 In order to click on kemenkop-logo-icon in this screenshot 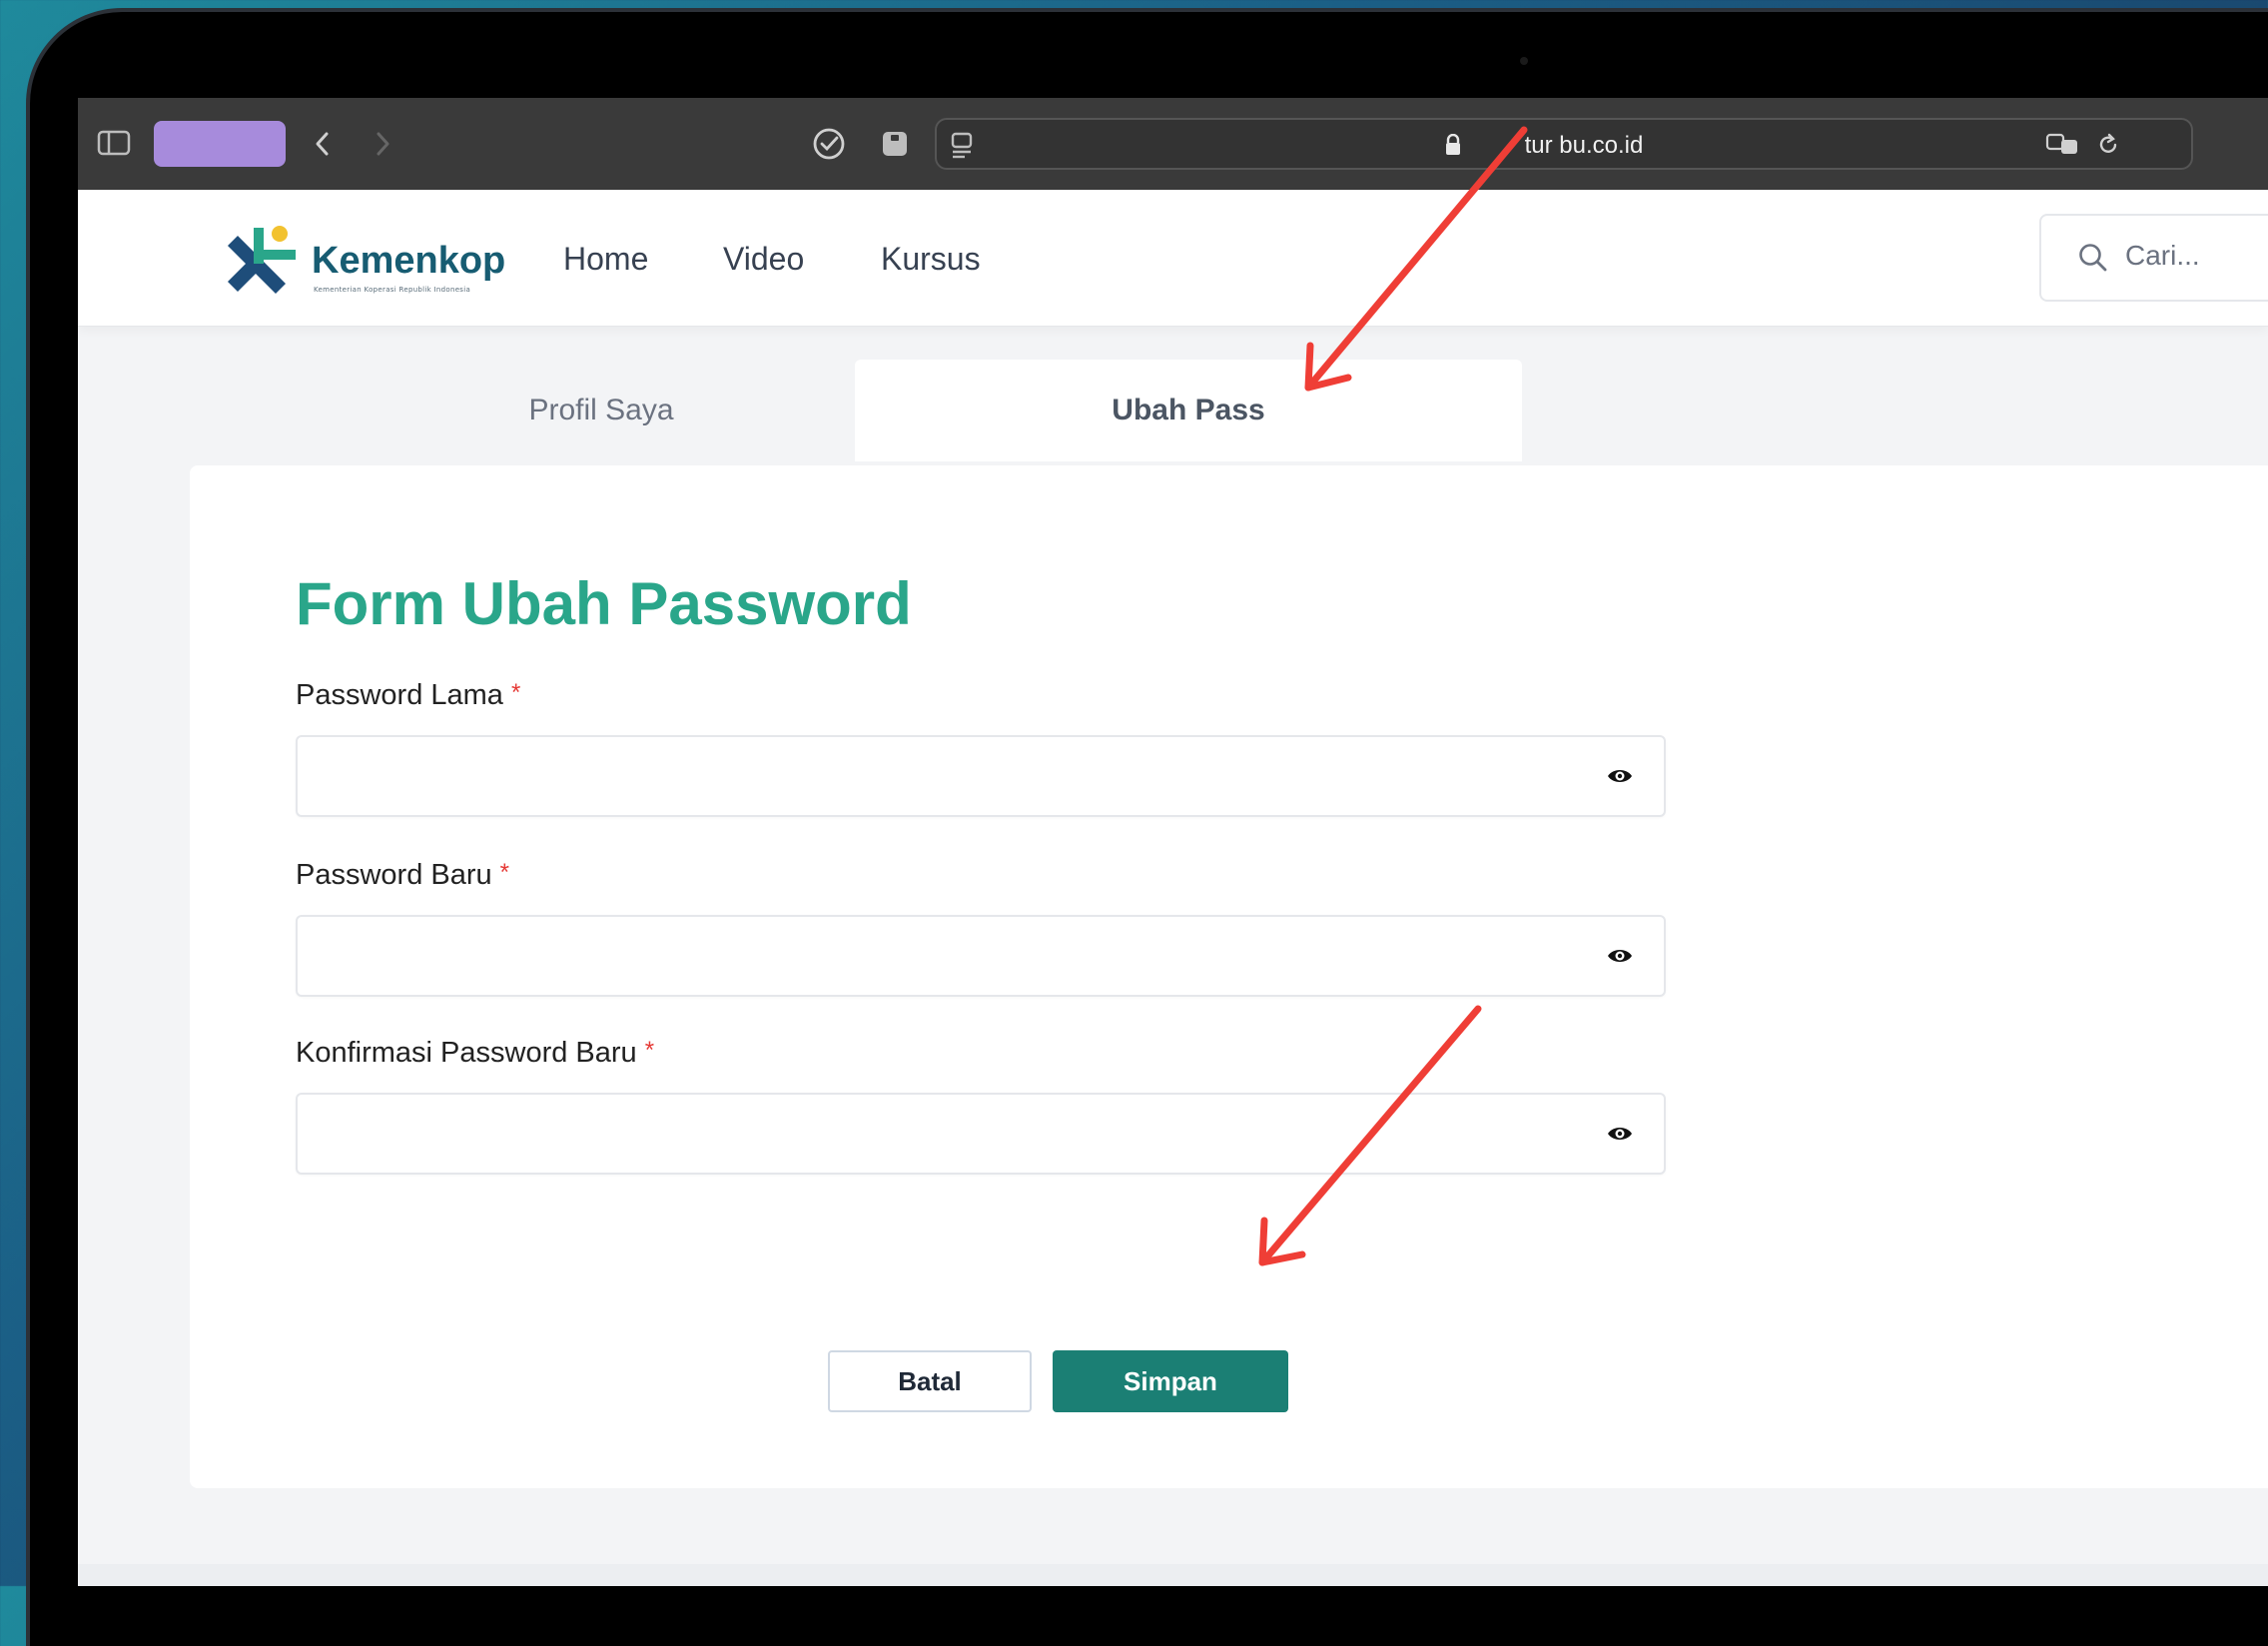, I will do `click(261, 265)`.